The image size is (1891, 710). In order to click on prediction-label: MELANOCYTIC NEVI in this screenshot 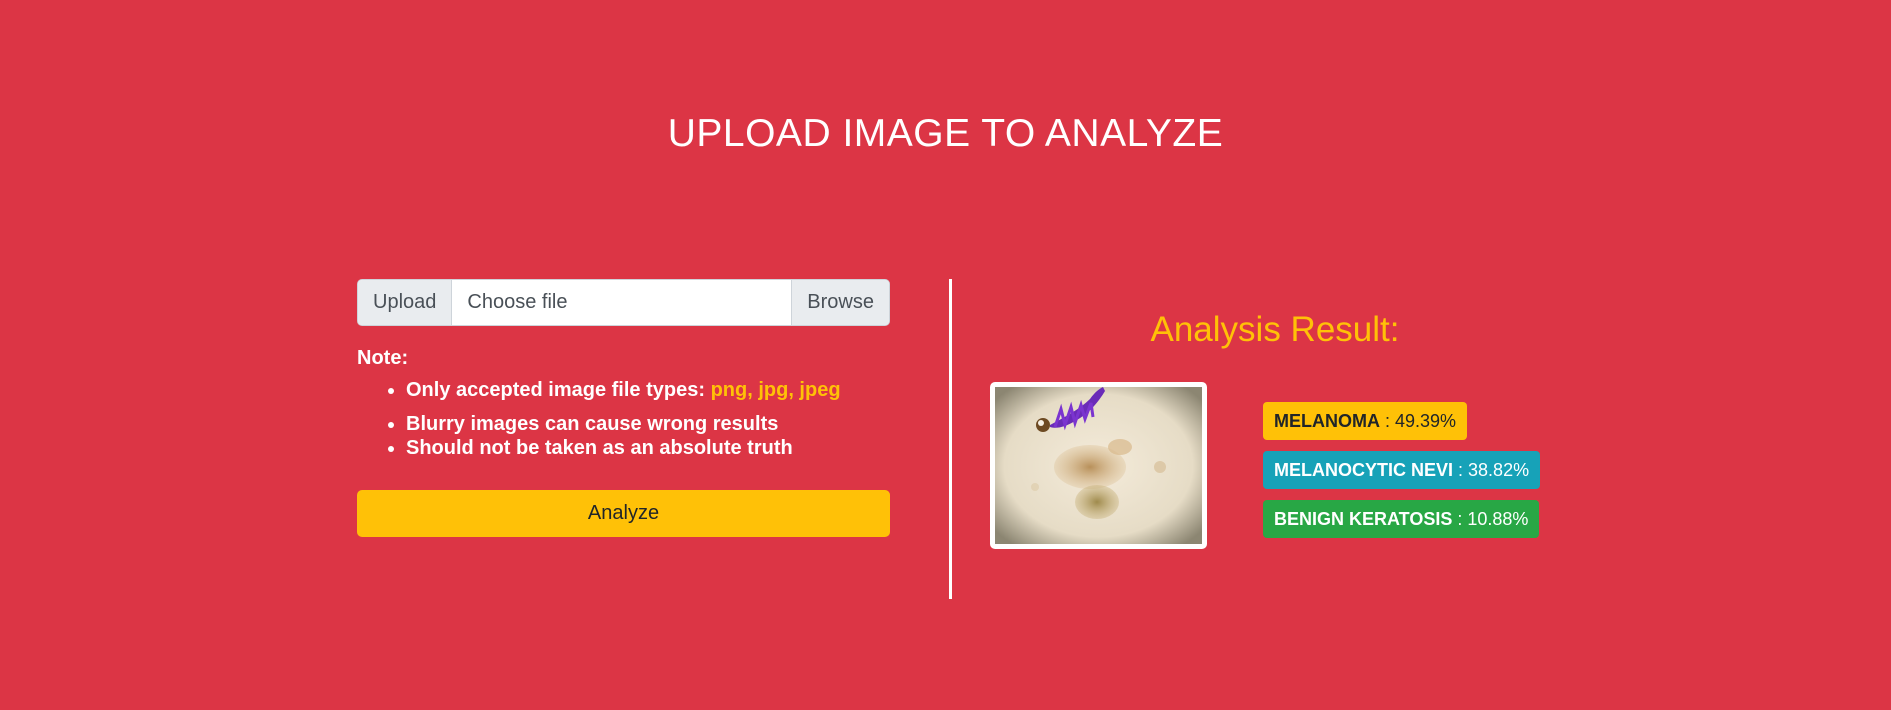, I will do `click(1364, 470)`.